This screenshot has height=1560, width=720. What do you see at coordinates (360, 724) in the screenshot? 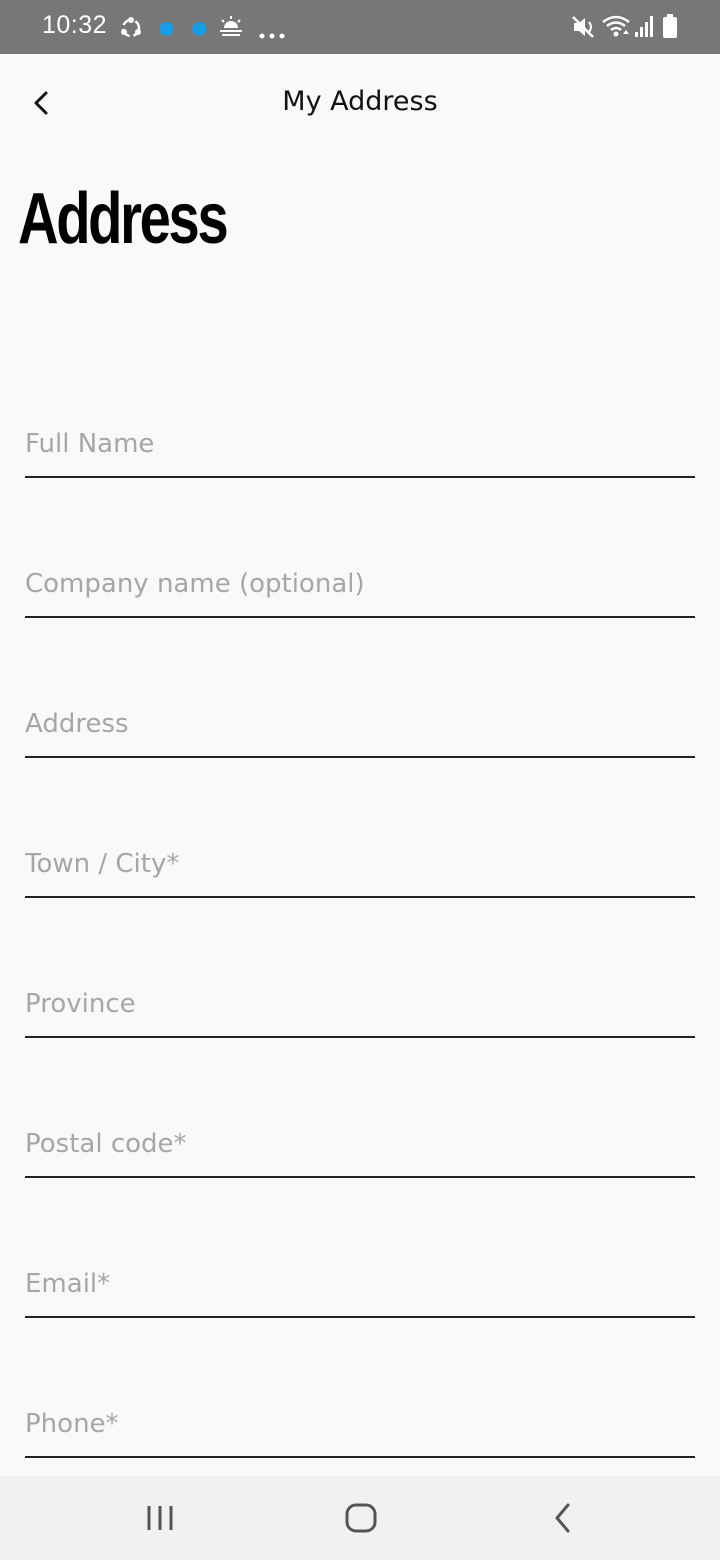
I see `address-input` at bounding box center [360, 724].